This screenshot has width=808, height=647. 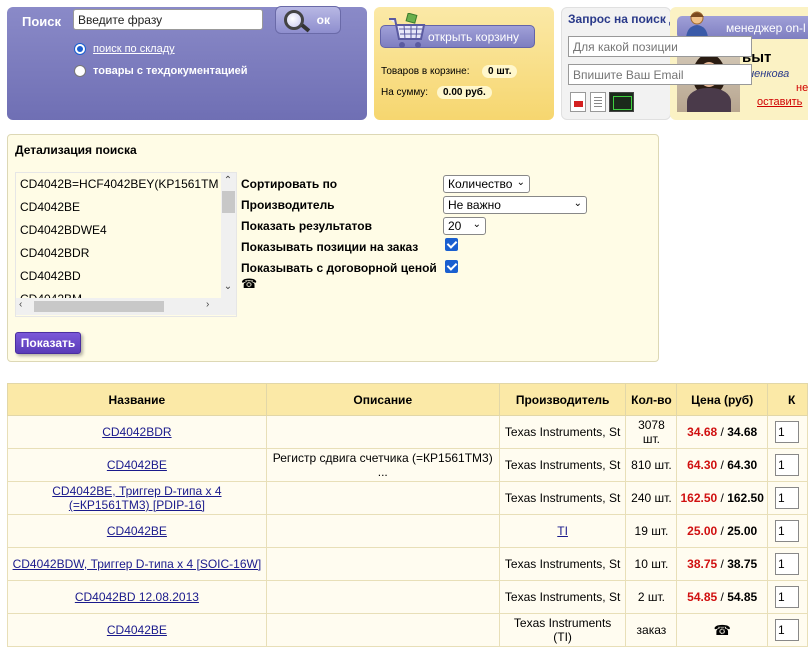 What do you see at coordinates (170, 71) in the screenshot?
I see `radio-docs-label: товары с техдокументацией` at bounding box center [170, 71].